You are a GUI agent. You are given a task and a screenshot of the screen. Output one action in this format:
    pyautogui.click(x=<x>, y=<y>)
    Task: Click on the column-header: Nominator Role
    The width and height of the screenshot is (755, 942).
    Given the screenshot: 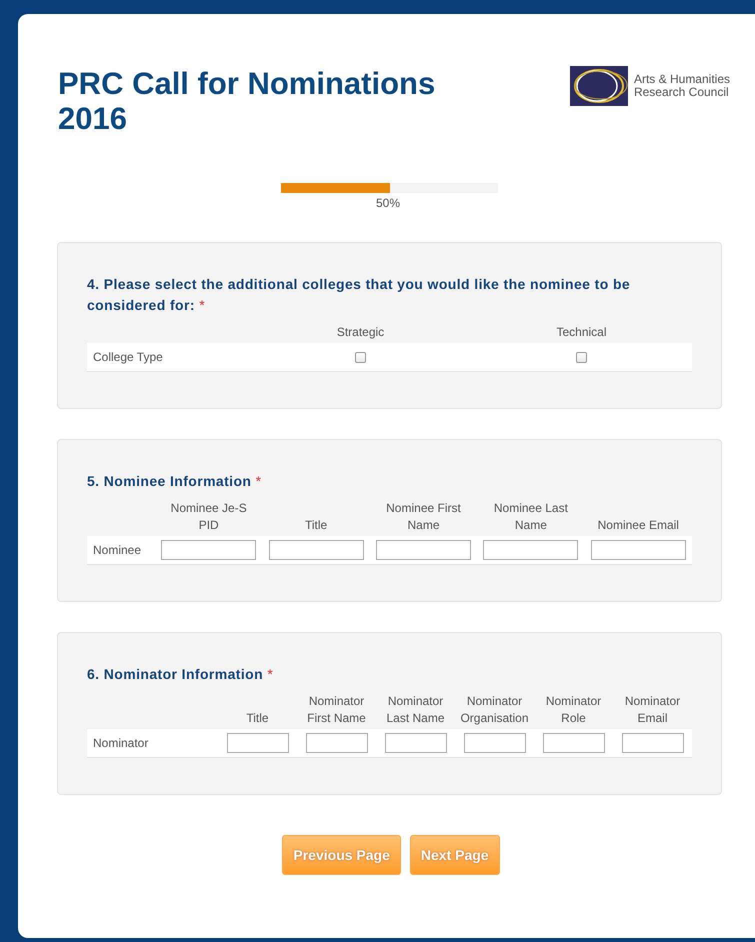 What is the action you would take?
    pyautogui.click(x=573, y=710)
    